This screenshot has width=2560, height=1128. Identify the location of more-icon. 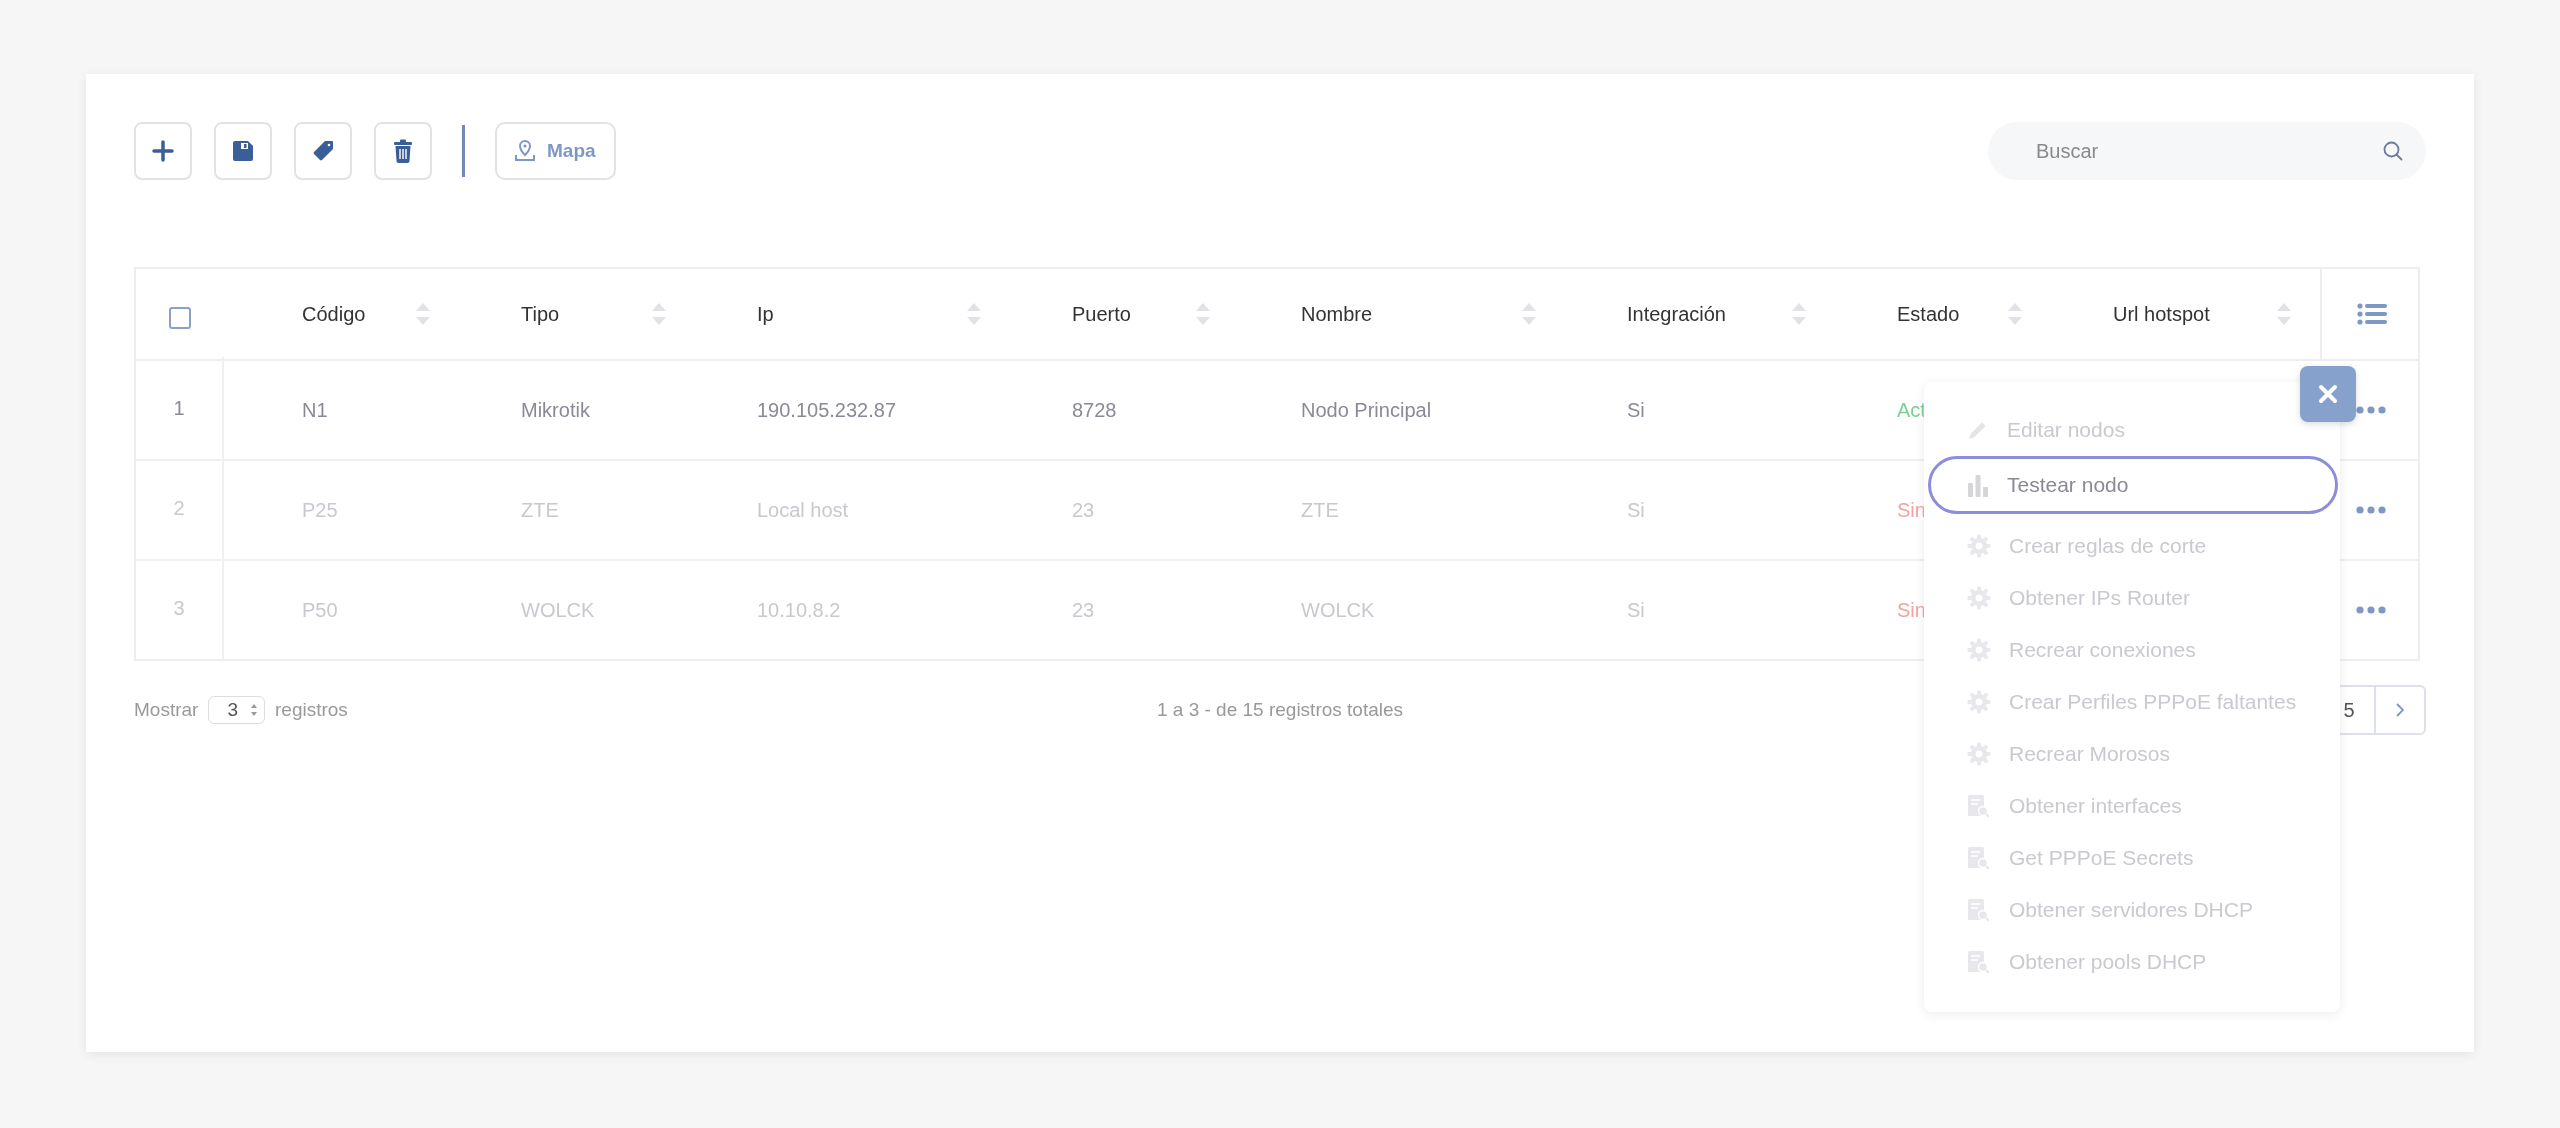
(2371, 410).